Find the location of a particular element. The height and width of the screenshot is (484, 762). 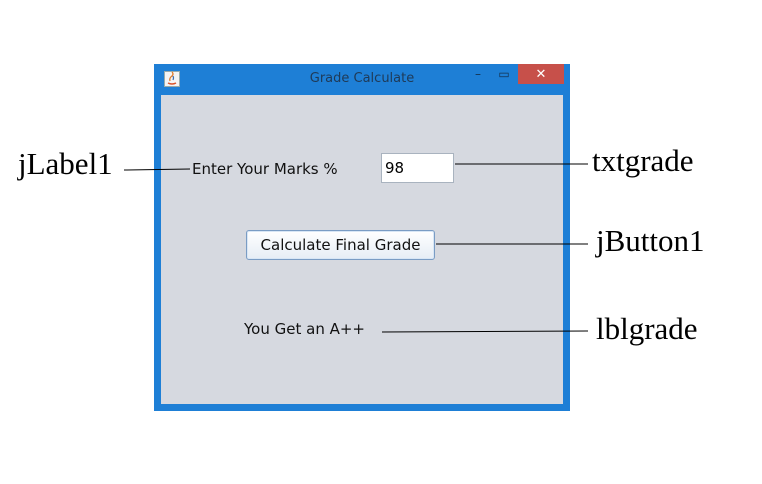

annotation-jlabel1: jLabel1 is located at coordinates (65, 163).